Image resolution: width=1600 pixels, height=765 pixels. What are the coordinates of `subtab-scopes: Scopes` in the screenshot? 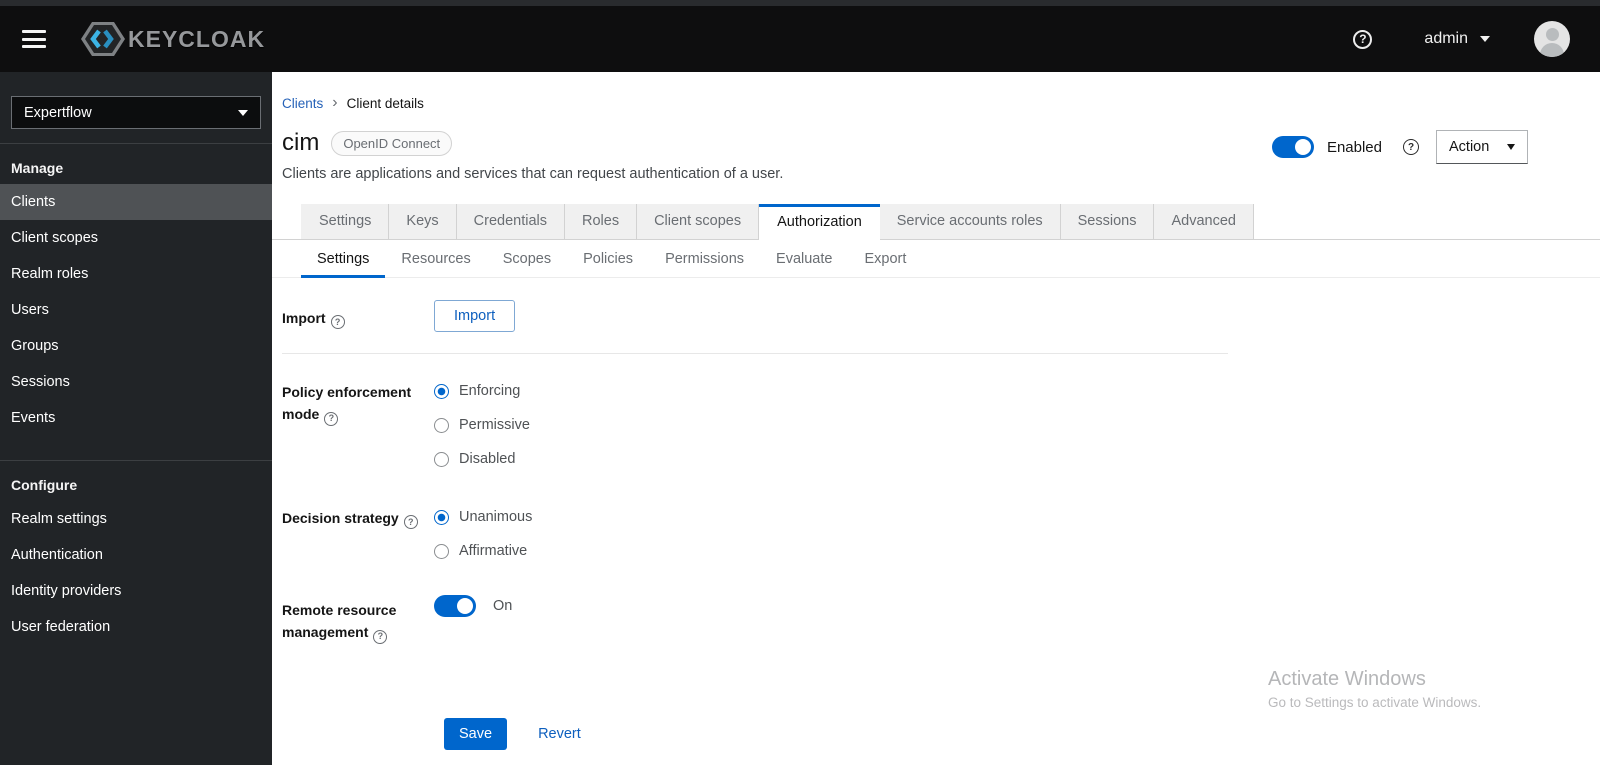 It's located at (527, 258).